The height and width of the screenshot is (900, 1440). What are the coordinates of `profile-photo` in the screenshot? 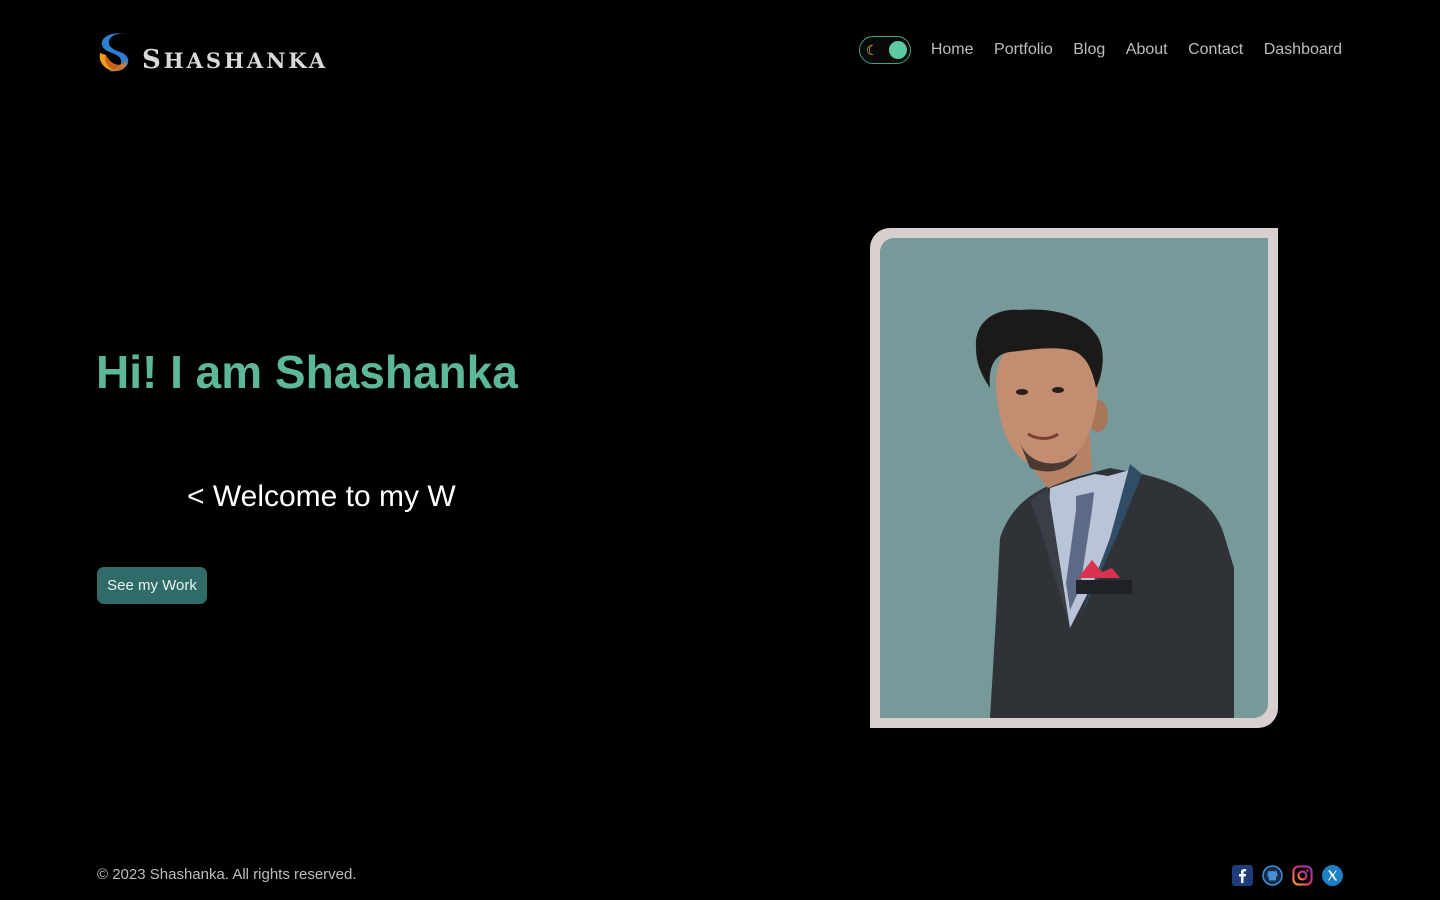 It's located at (1074, 478).